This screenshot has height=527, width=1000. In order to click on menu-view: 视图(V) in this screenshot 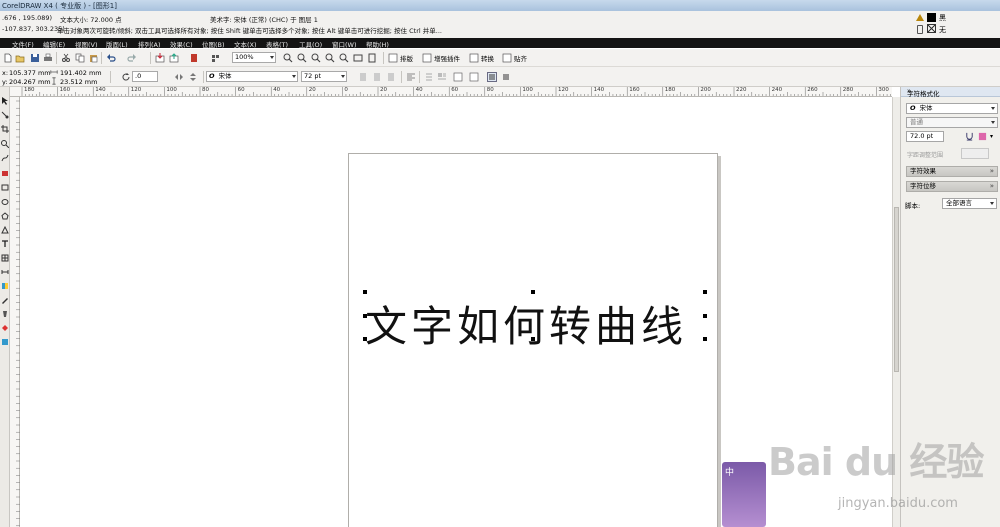, I will do `click(86, 44)`.